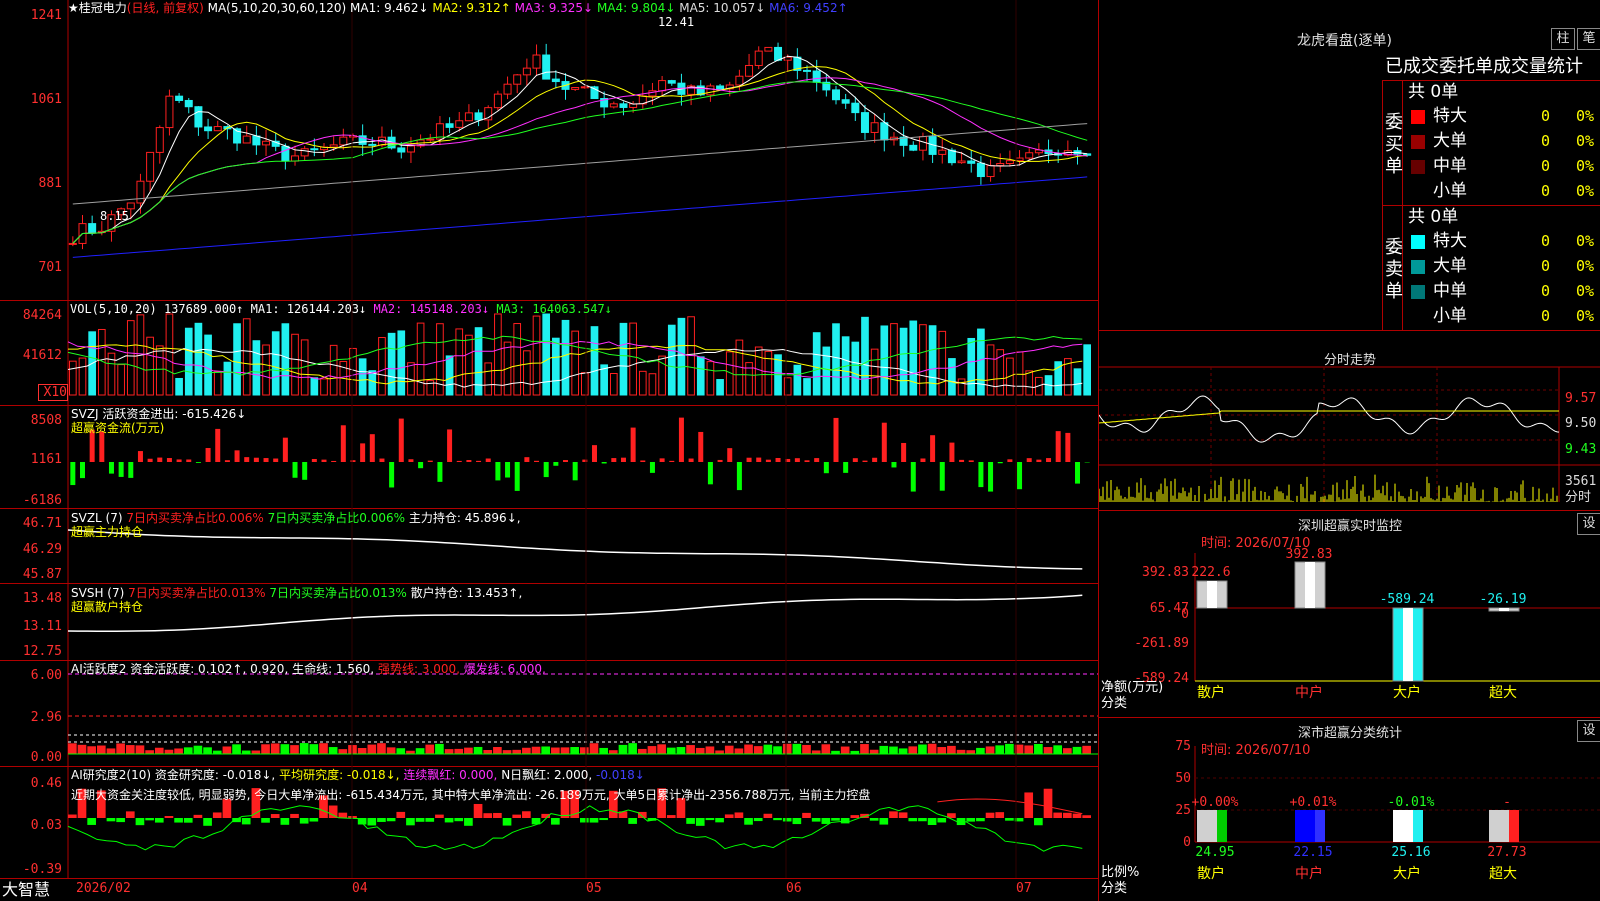 The height and width of the screenshot is (901, 1600). Describe the element at coordinates (1580, 424) in the screenshot. I see `fs-axis-2: 9.50` at that location.